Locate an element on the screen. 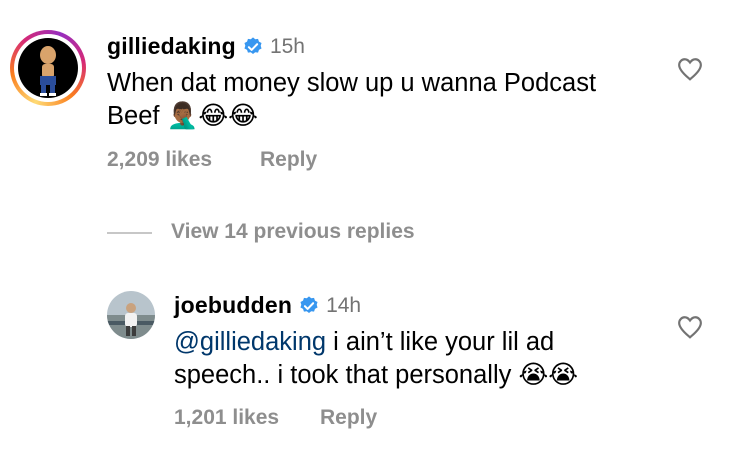 The width and height of the screenshot is (736, 460). story-ring is located at coordinates (48, 68).